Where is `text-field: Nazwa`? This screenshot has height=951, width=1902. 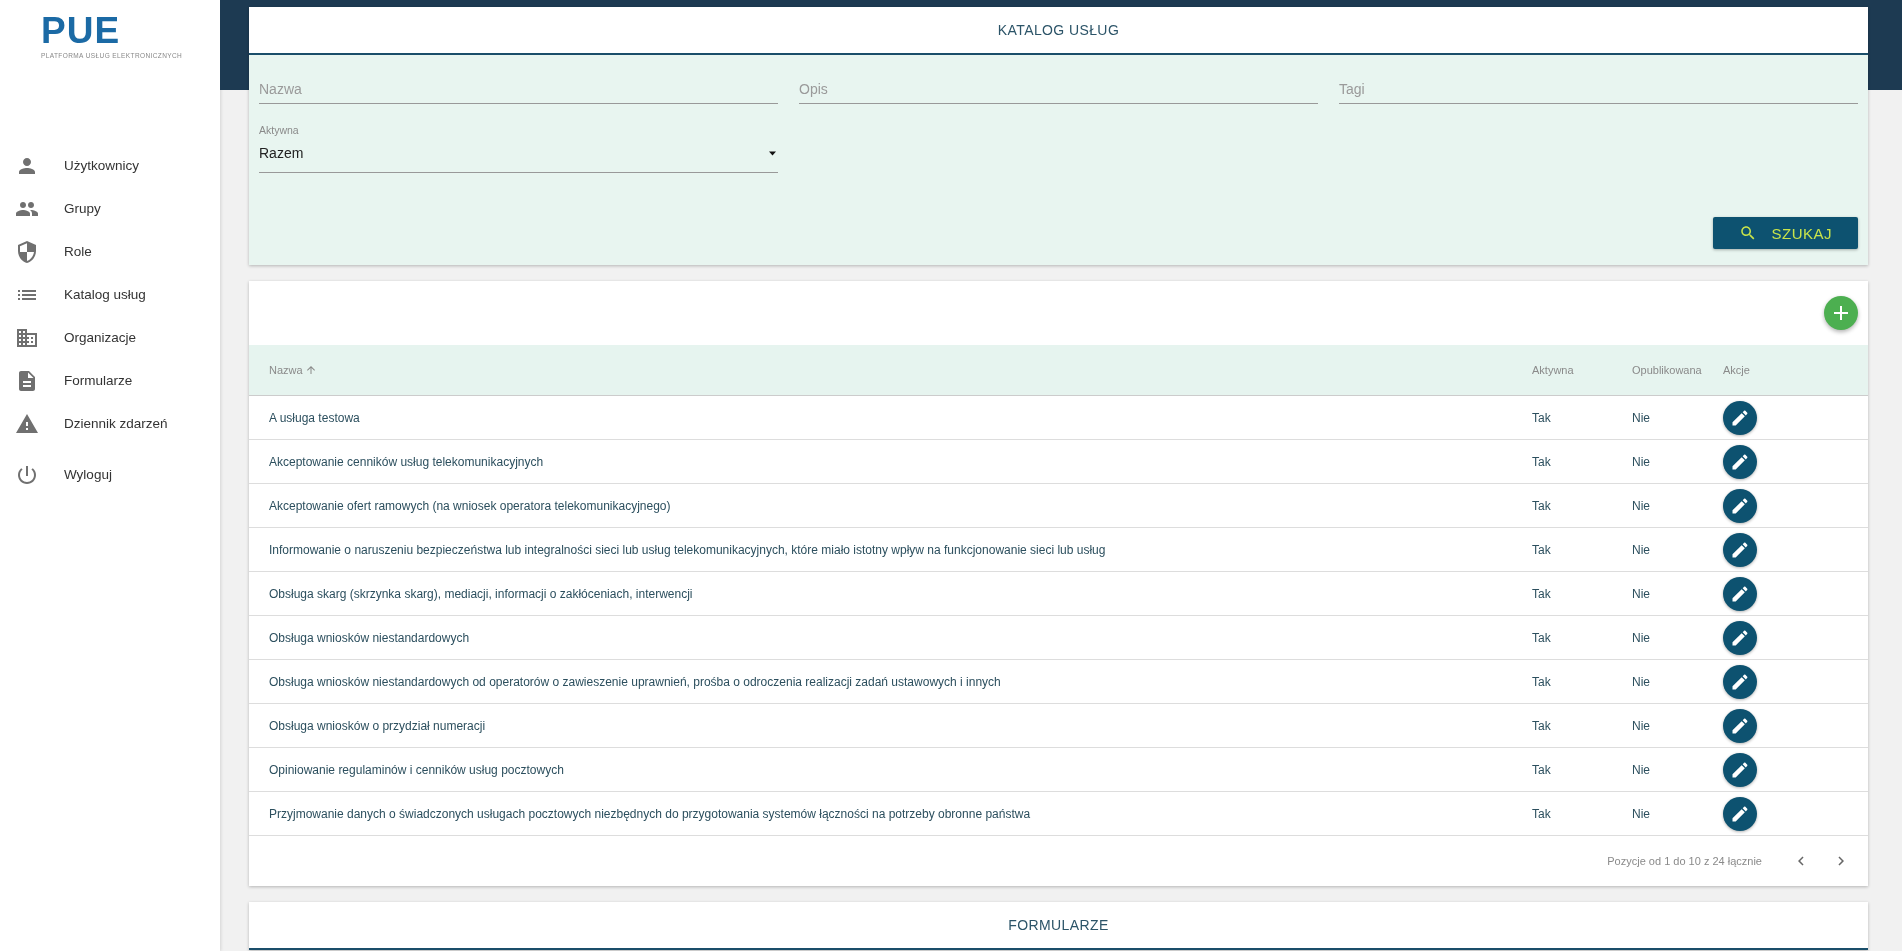
text-field: Nazwa is located at coordinates (518, 86).